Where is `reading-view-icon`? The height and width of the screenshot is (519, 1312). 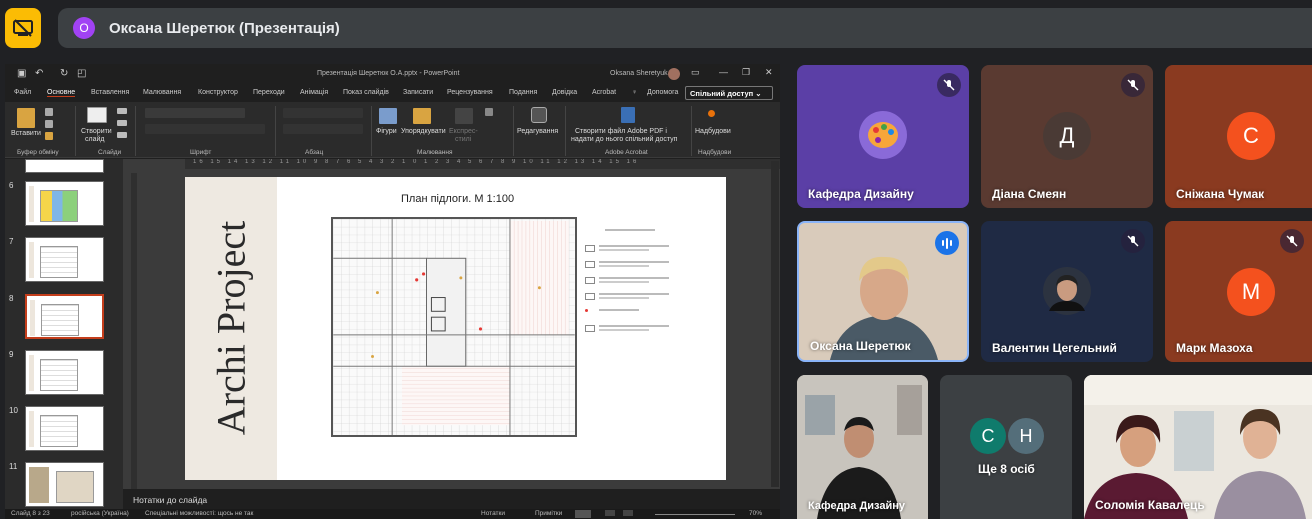
reading-view-icon is located at coordinates (628, 513).